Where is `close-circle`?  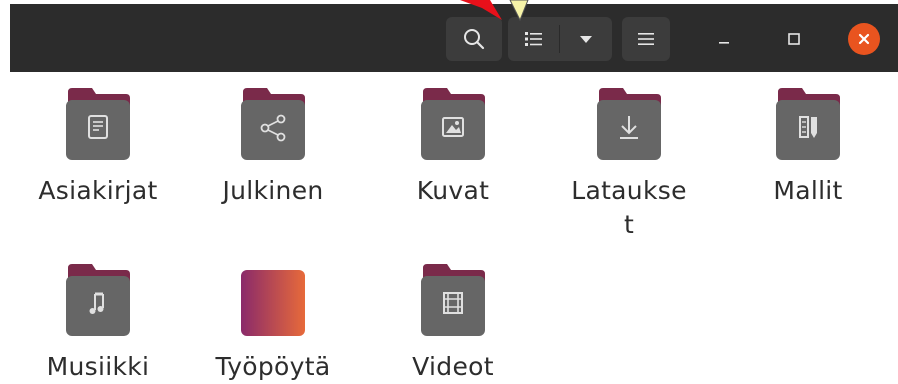 close-circle is located at coordinates (864, 39).